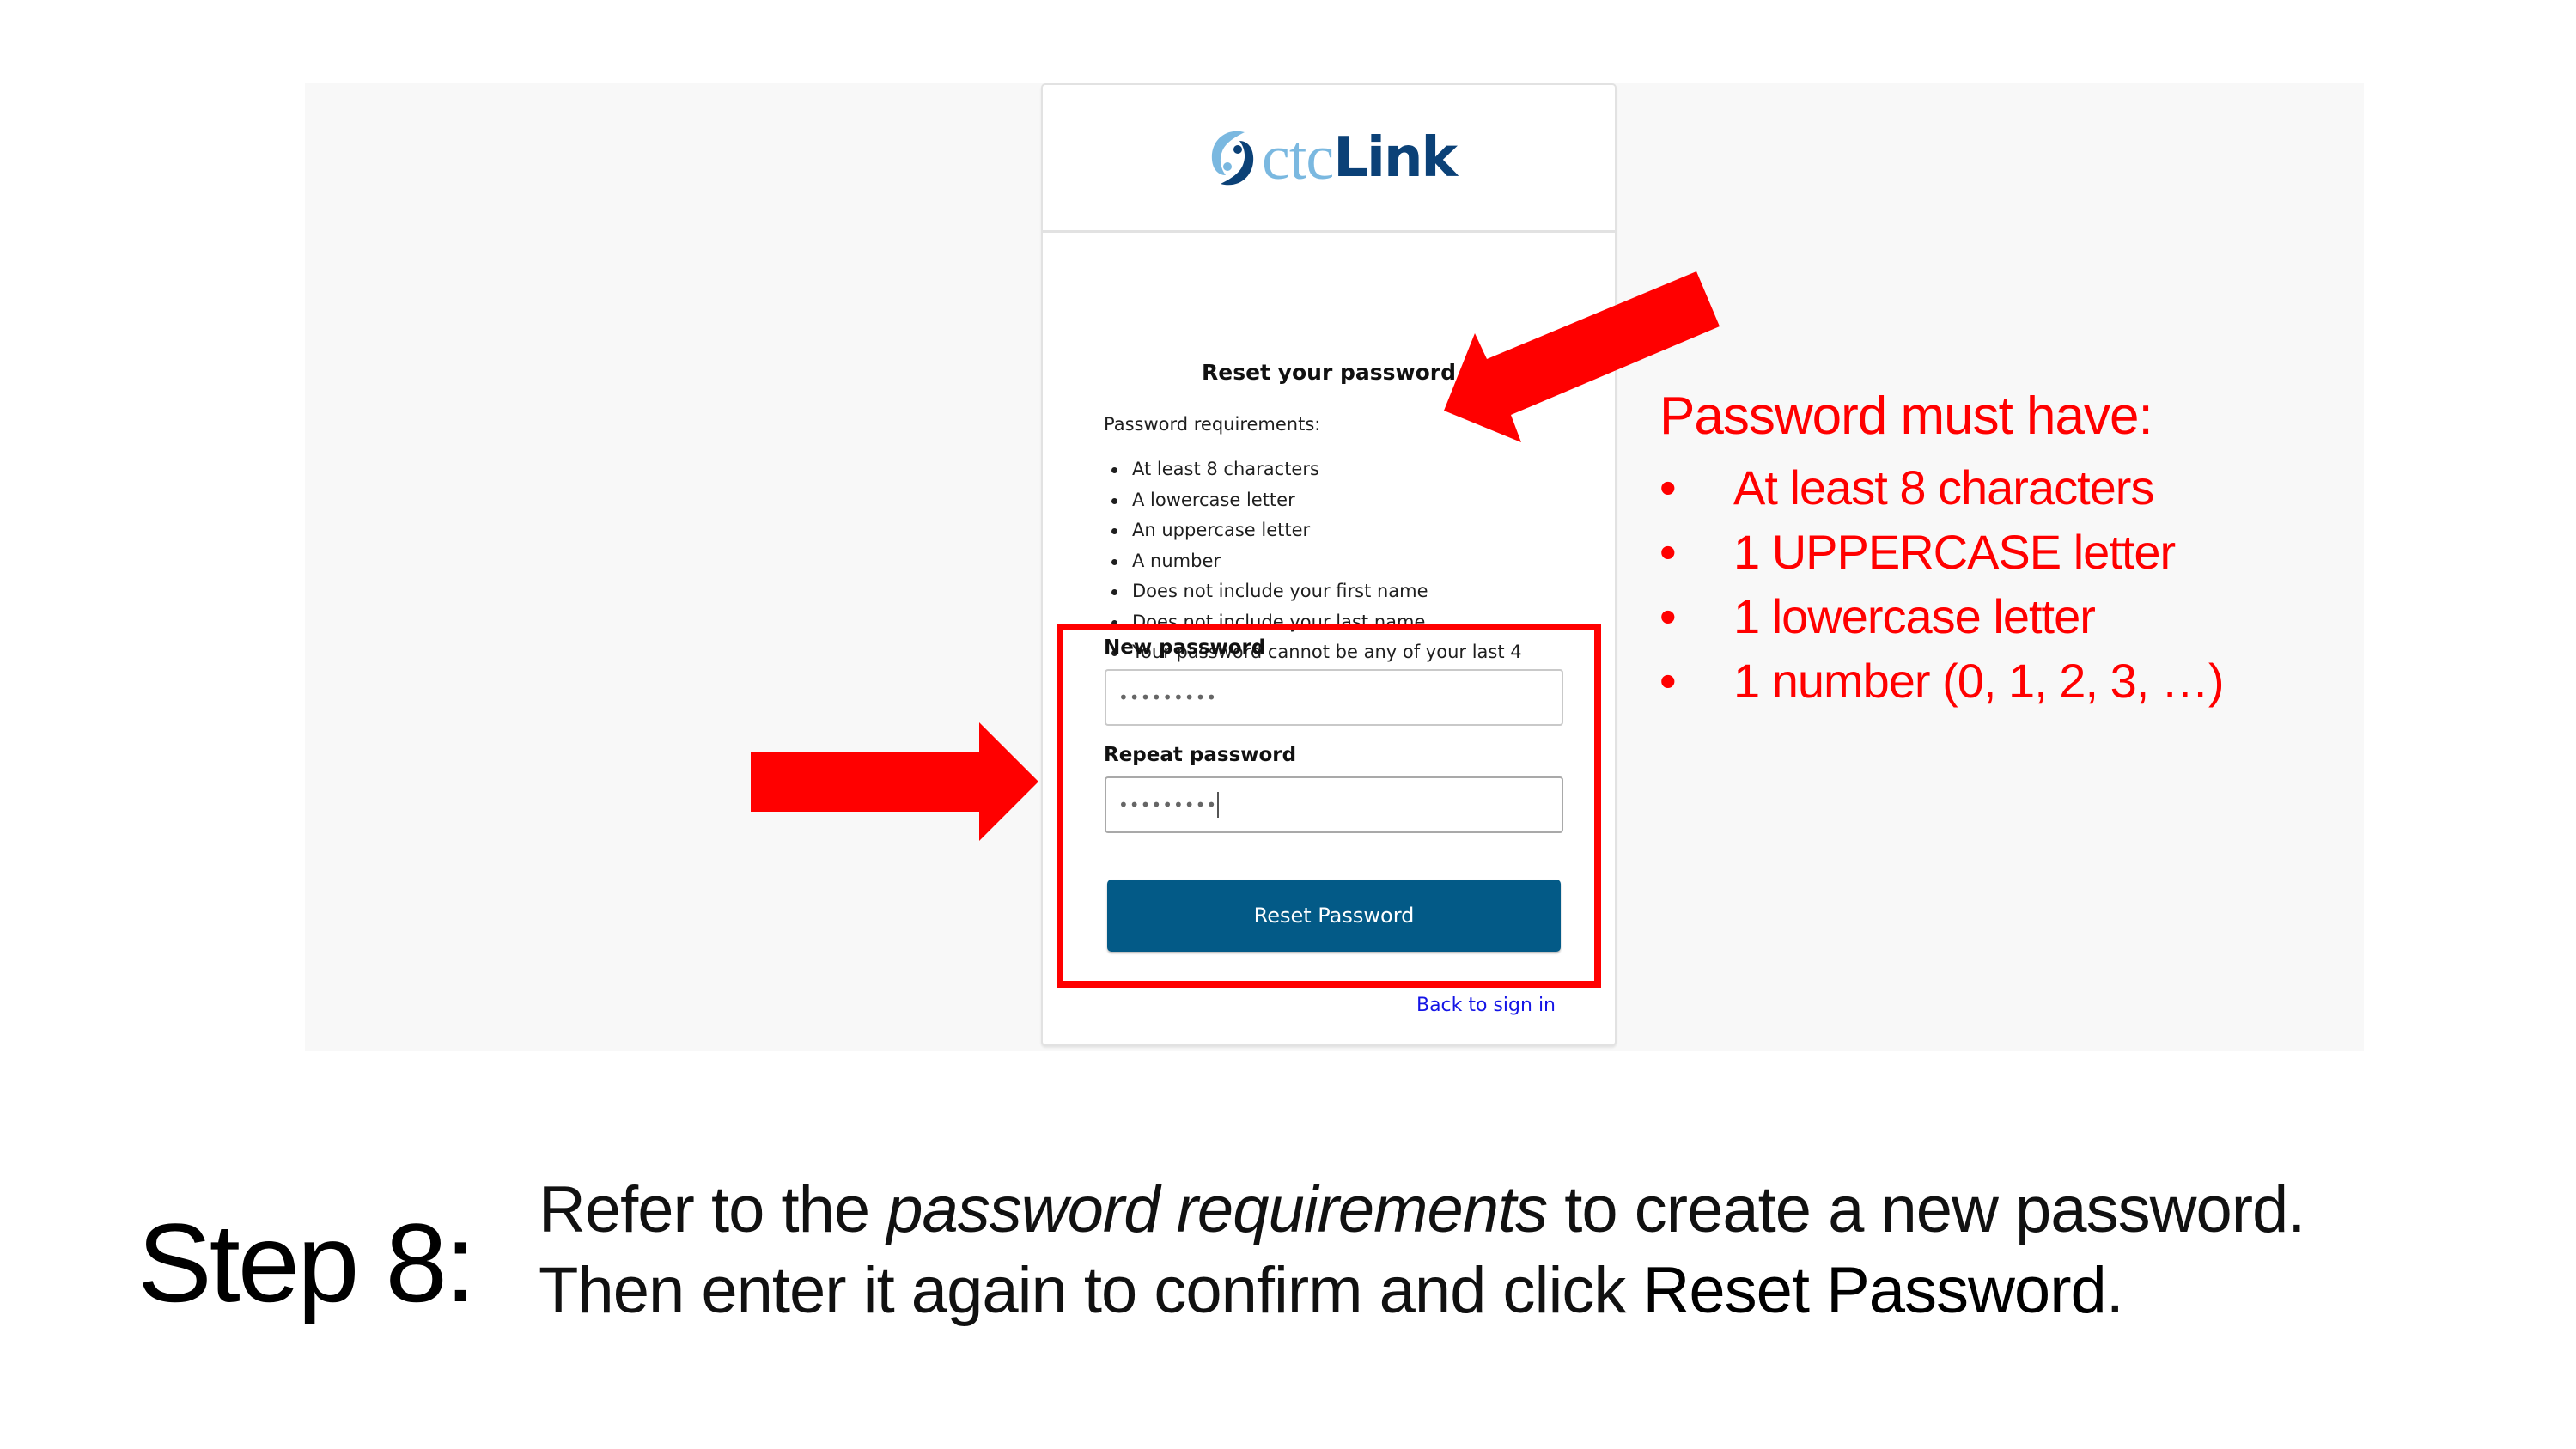 The image size is (2576, 1449). I want to click on new-password-input: •••••••••, so click(1334, 697).